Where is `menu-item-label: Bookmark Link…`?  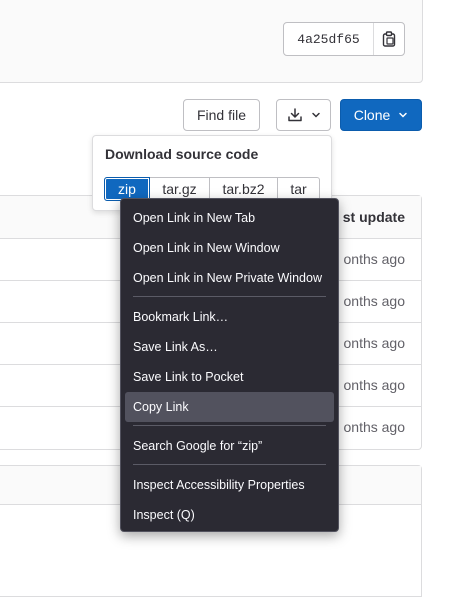 menu-item-label: Bookmark Link… is located at coordinates (181, 317).